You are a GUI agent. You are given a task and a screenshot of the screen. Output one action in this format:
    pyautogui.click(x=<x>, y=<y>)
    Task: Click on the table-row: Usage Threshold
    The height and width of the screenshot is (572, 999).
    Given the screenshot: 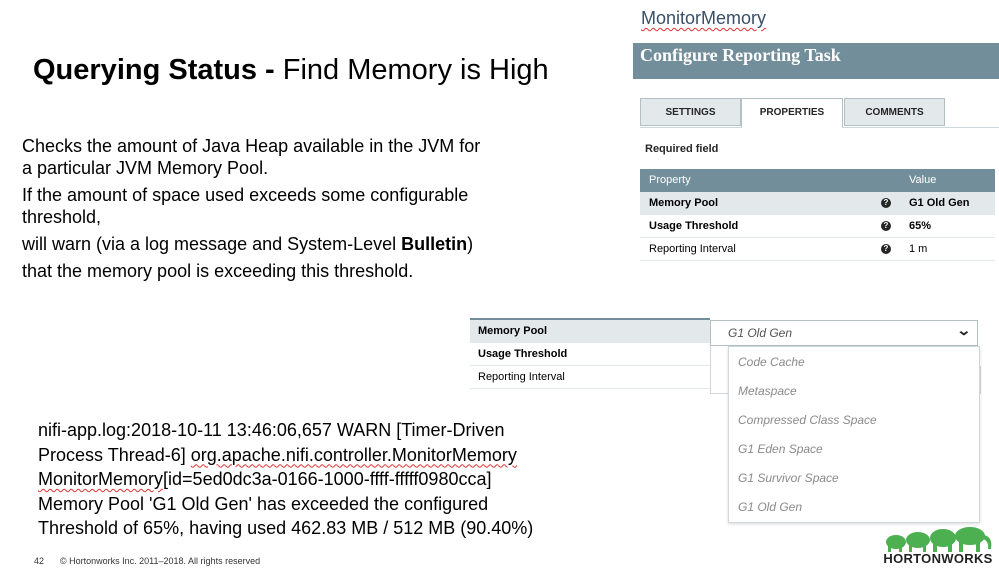 What is the action you would take?
    pyautogui.click(x=590, y=354)
    